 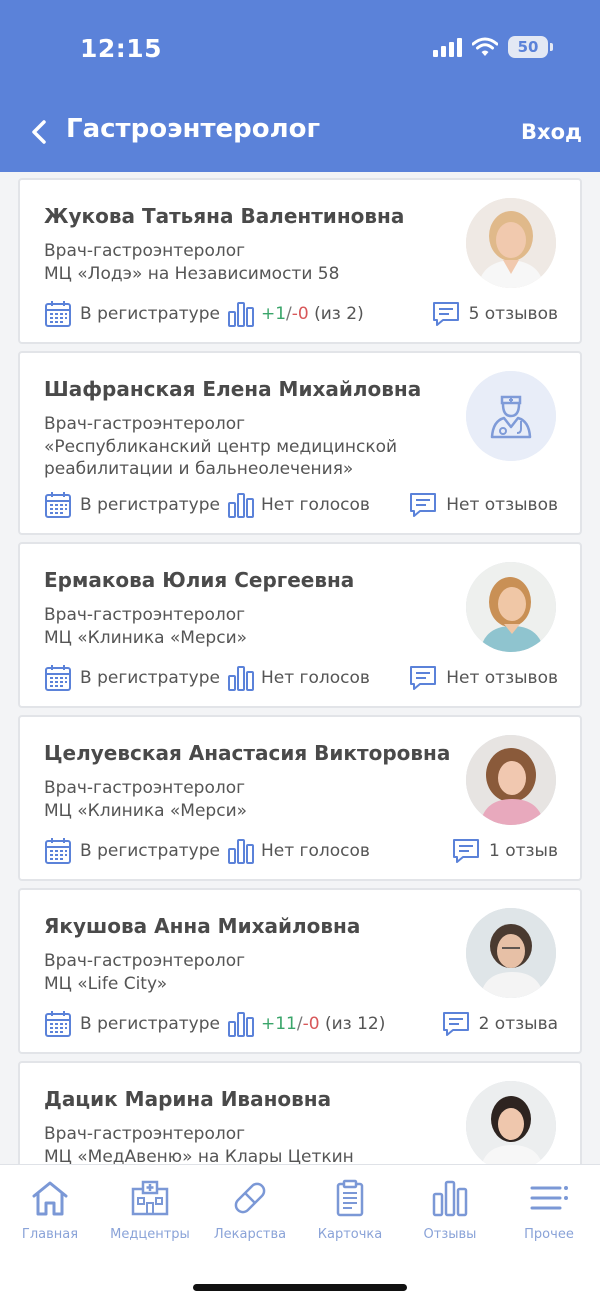 I want to click on tab-label: Карточка, so click(x=350, y=1234).